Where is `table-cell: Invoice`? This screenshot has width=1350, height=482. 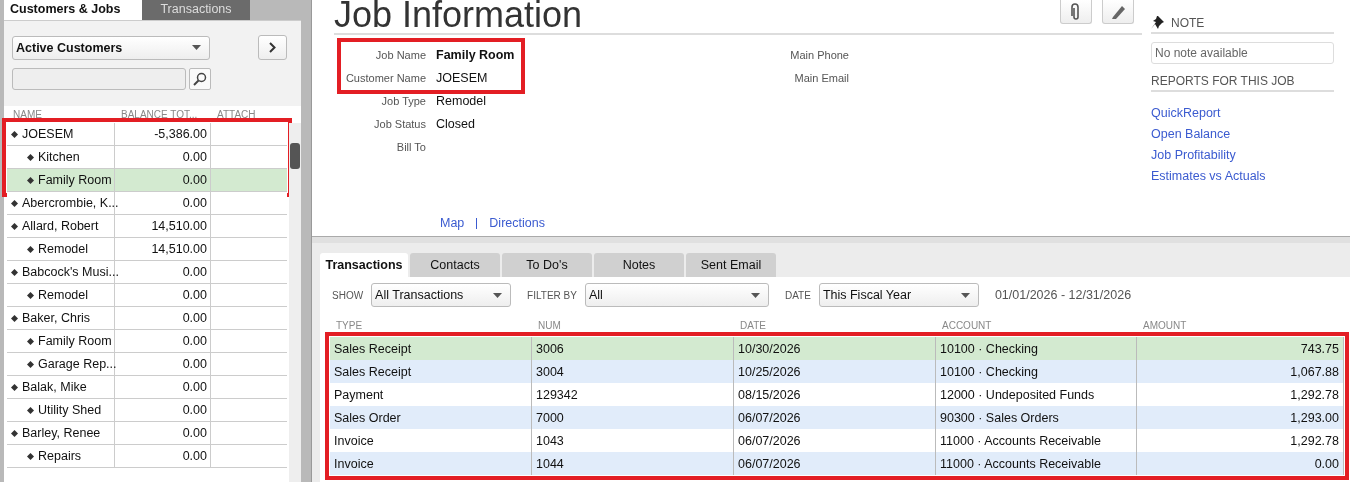
table-cell: Invoice is located at coordinates (354, 440).